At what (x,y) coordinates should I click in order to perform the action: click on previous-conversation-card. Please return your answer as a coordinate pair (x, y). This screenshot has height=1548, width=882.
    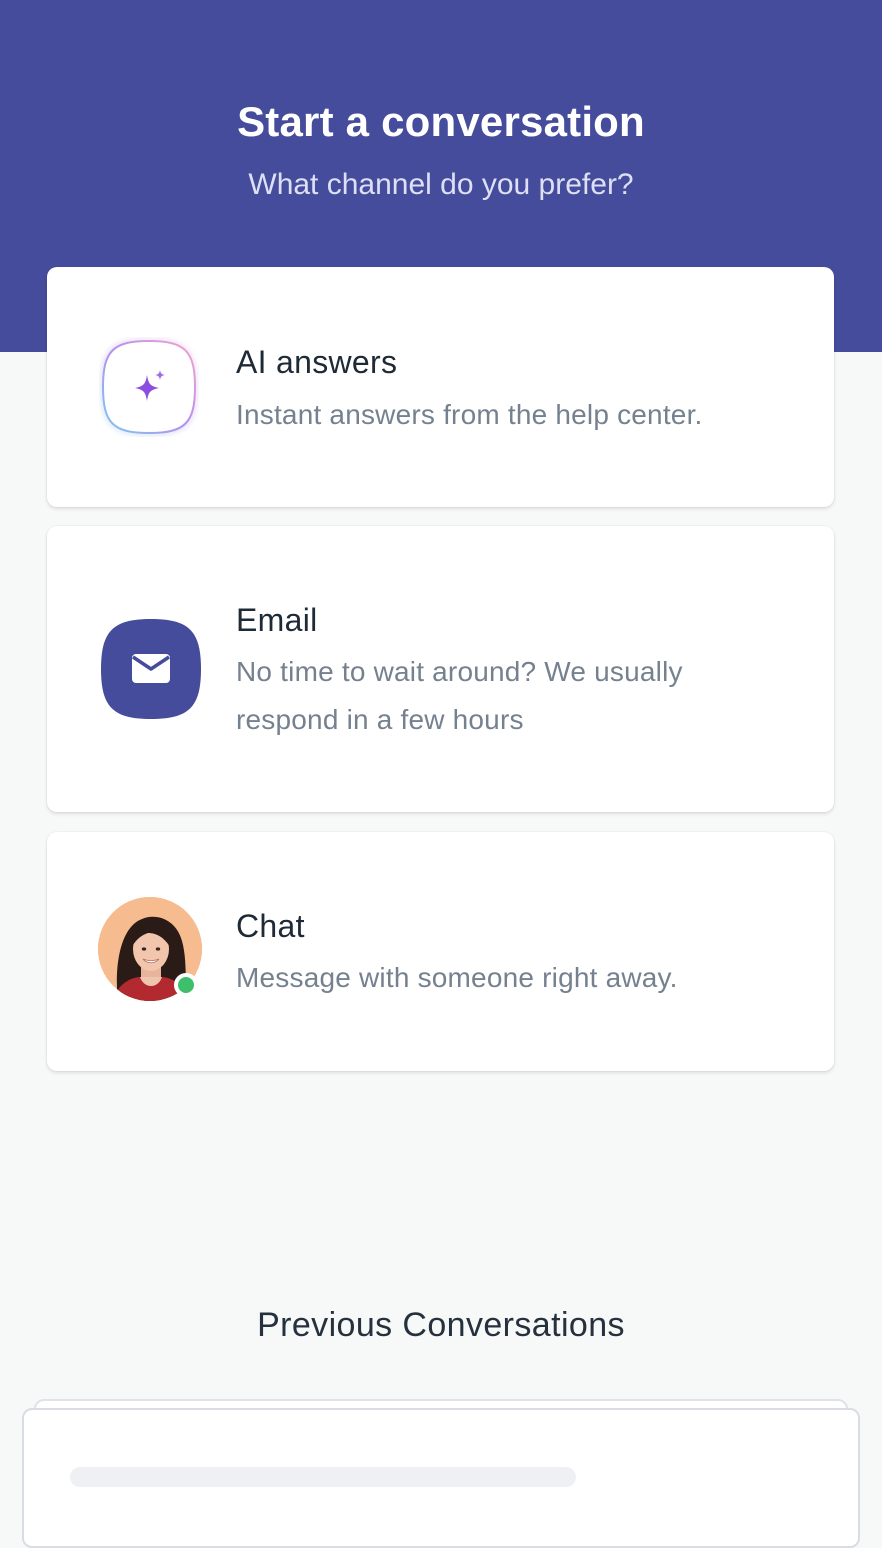
    Looking at the image, I should click on (441, 1478).